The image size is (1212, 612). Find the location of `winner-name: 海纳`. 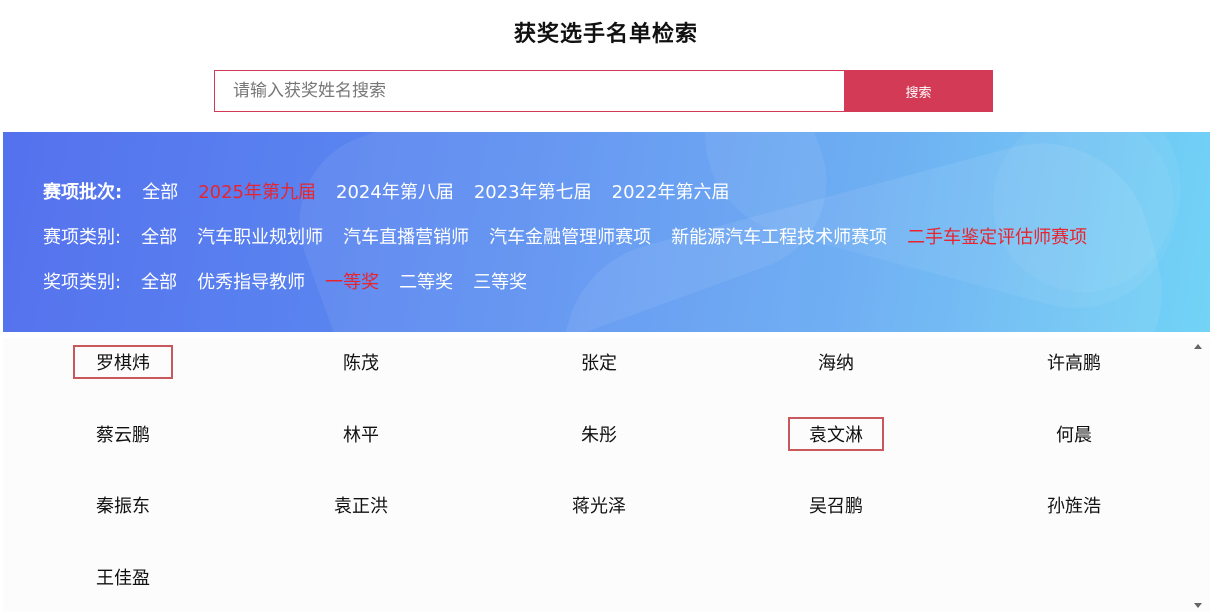

winner-name: 海纳 is located at coordinates (836, 362).